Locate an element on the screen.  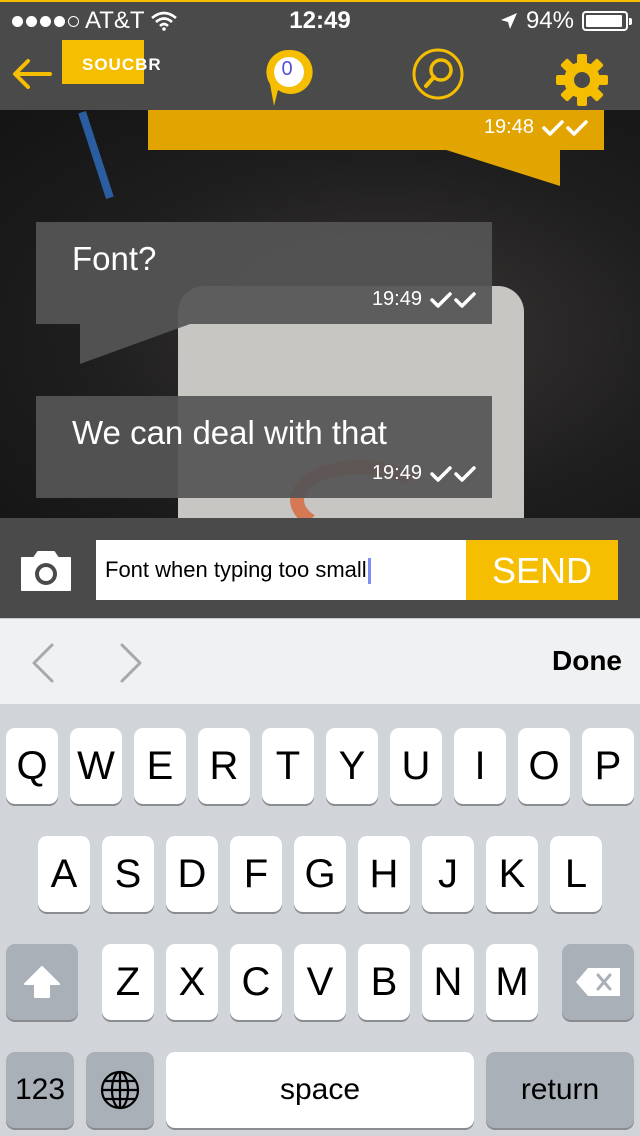
message-meta: 19:48 is located at coordinates (537, 127).